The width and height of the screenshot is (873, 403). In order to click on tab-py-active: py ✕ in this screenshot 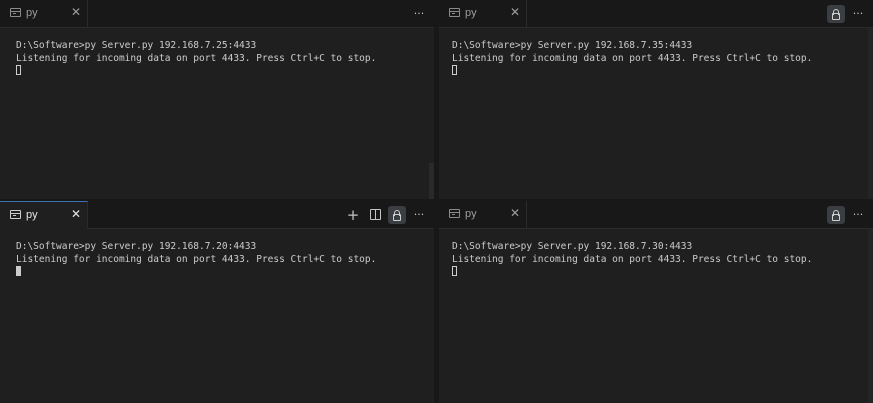, I will do `click(44, 215)`.